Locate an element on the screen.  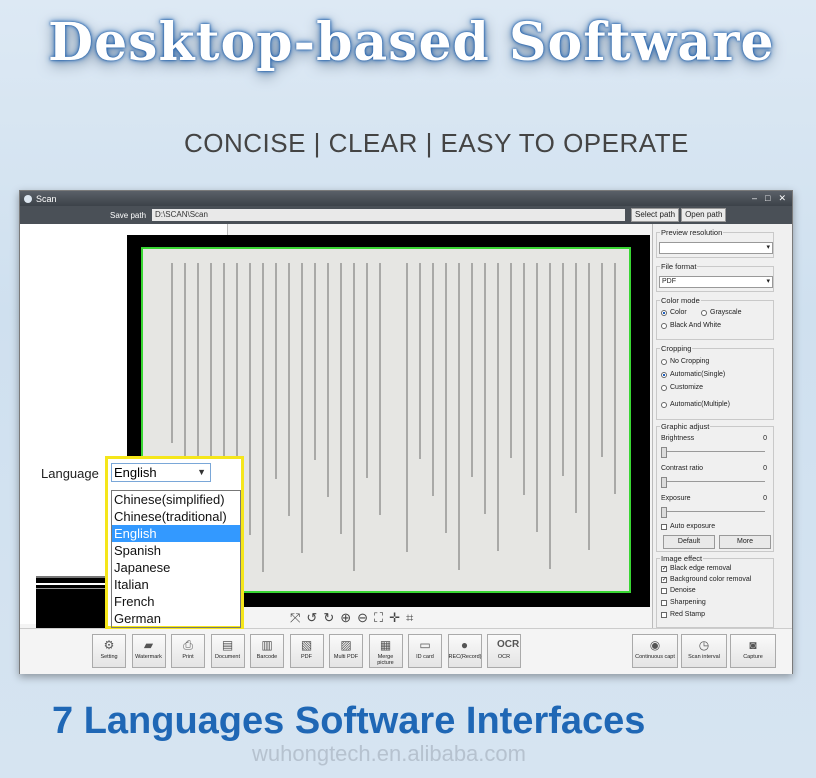
minimize-icon: – is located at coordinates (754, 198).